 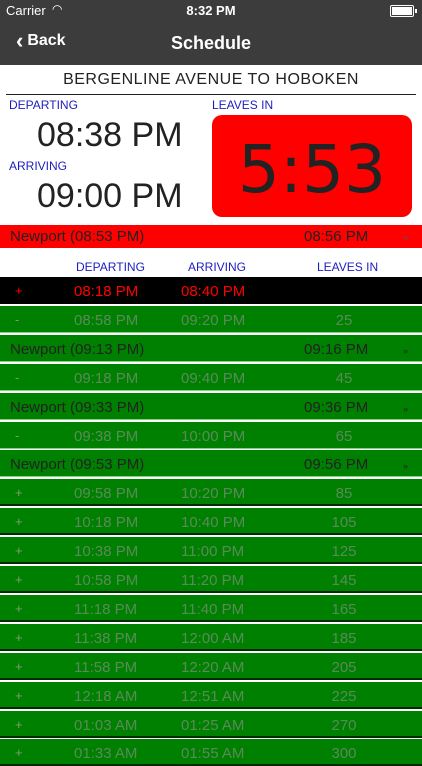 I want to click on transfer-time: 09:16 PM, so click(x=336, y=349).